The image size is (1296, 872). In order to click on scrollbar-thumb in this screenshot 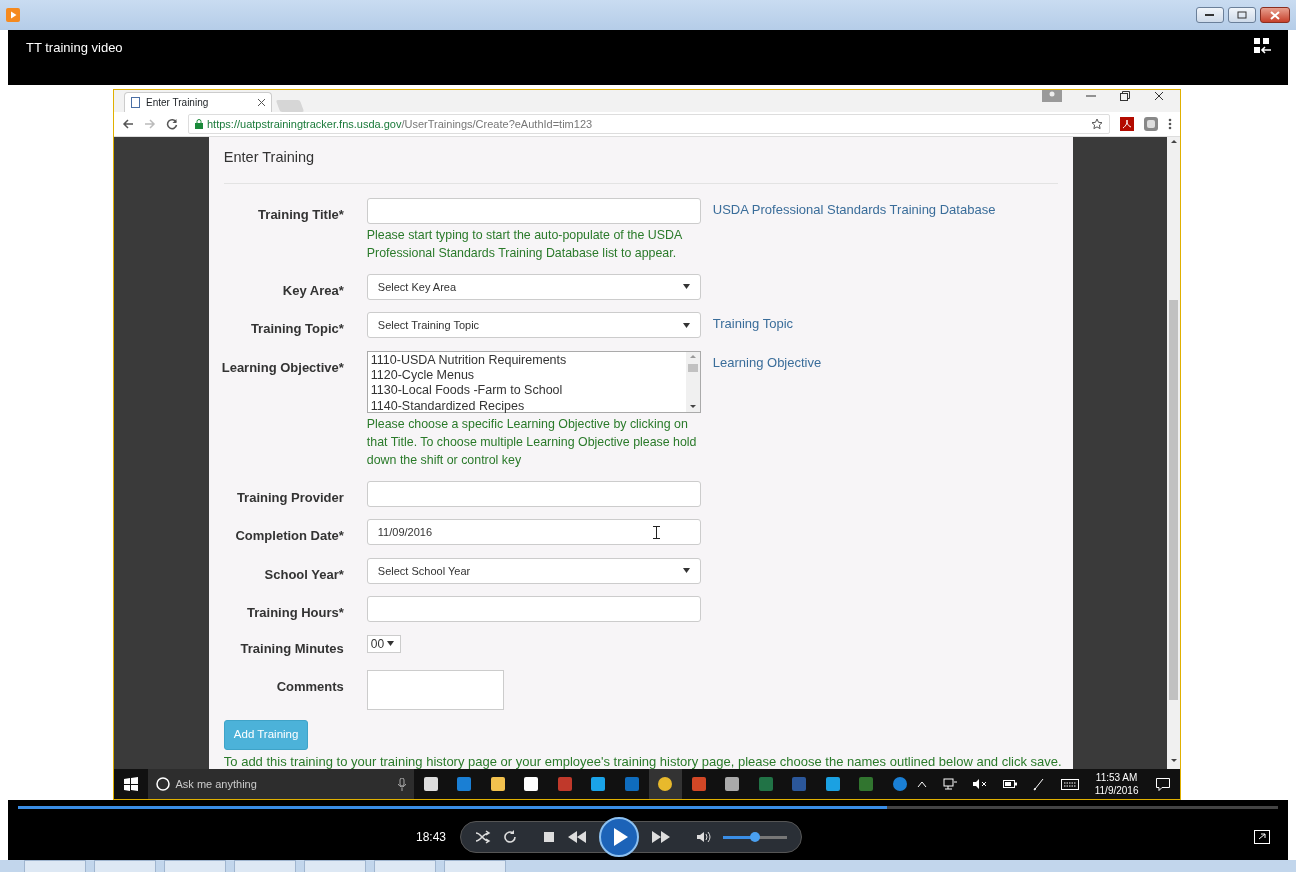, I will do `click(1173, 500)`.